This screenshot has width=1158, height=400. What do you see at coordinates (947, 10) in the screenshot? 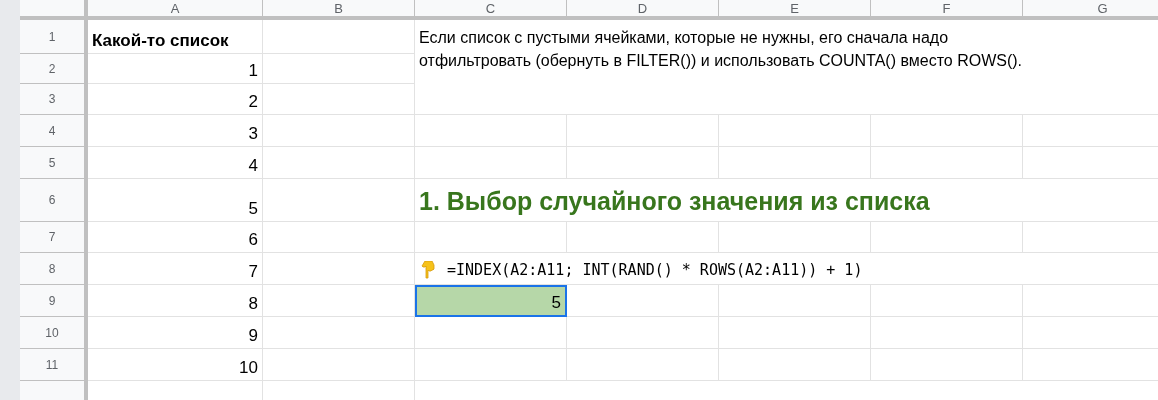
I see `column-header: F` at bounding box center [947, 10].